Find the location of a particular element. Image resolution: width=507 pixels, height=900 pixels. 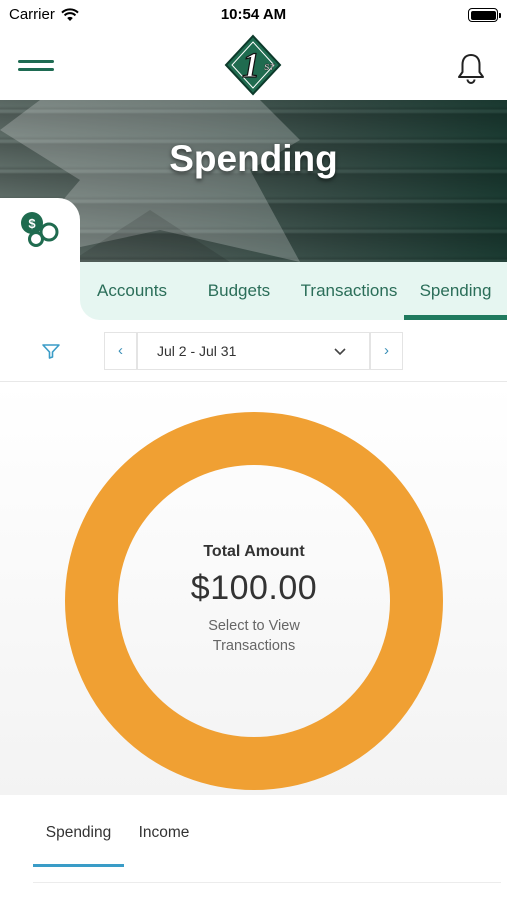

breakdown-tabs: Spending Income is located at coordinates (118, 845).